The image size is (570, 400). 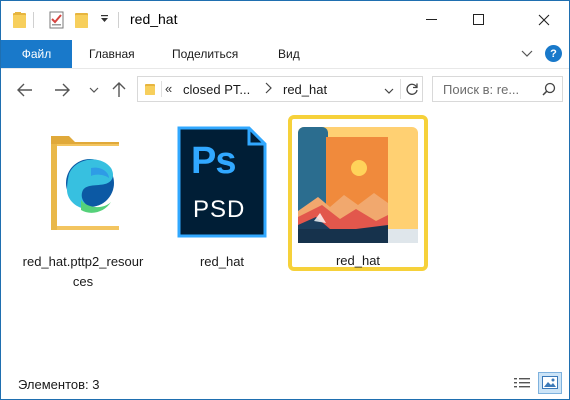 I want to click on tab-share: Поделиться, so click(x=205, y=54).